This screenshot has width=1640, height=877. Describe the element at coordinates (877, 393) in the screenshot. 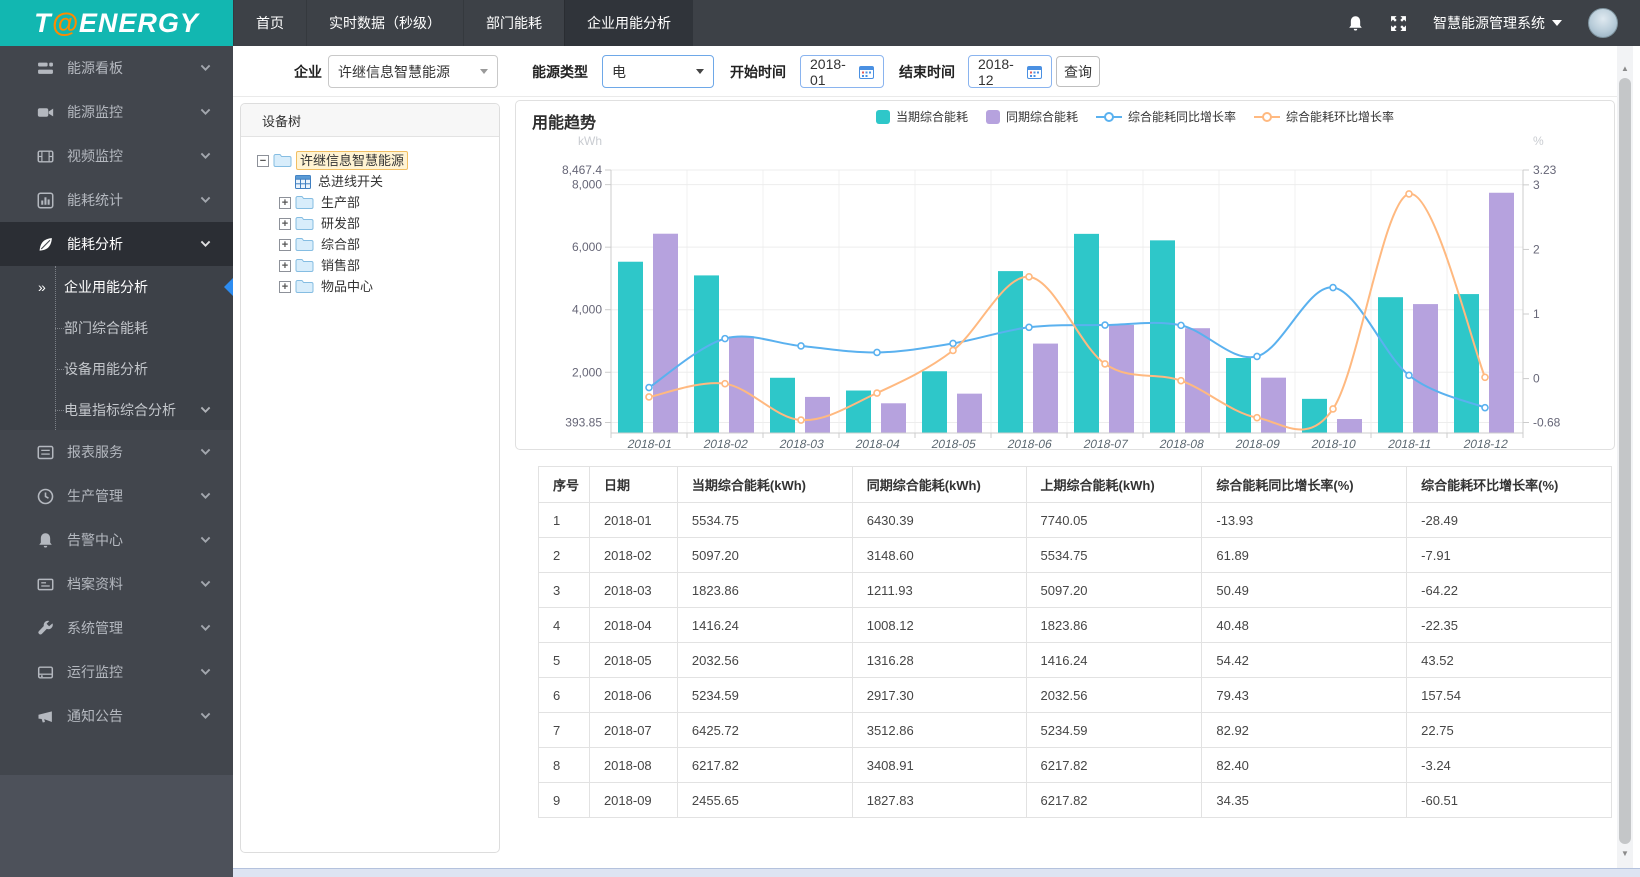

I see `point-综合能耗环比增长率-2018-04` at that location.